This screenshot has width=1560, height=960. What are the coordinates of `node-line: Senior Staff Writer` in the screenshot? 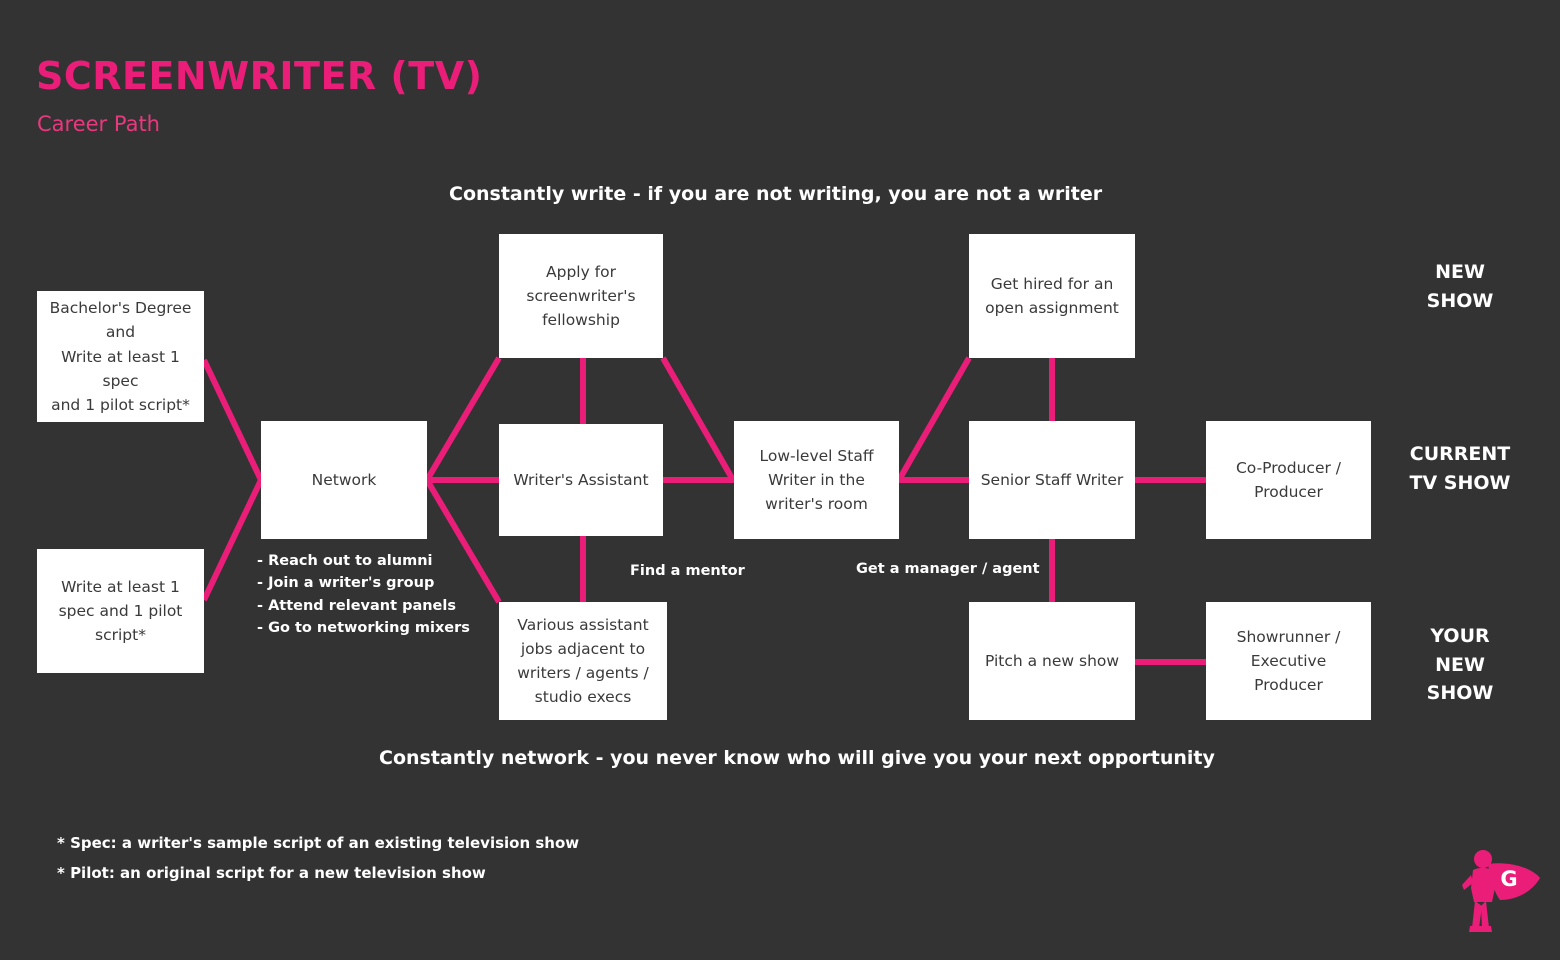 It's located at (1052, 479).